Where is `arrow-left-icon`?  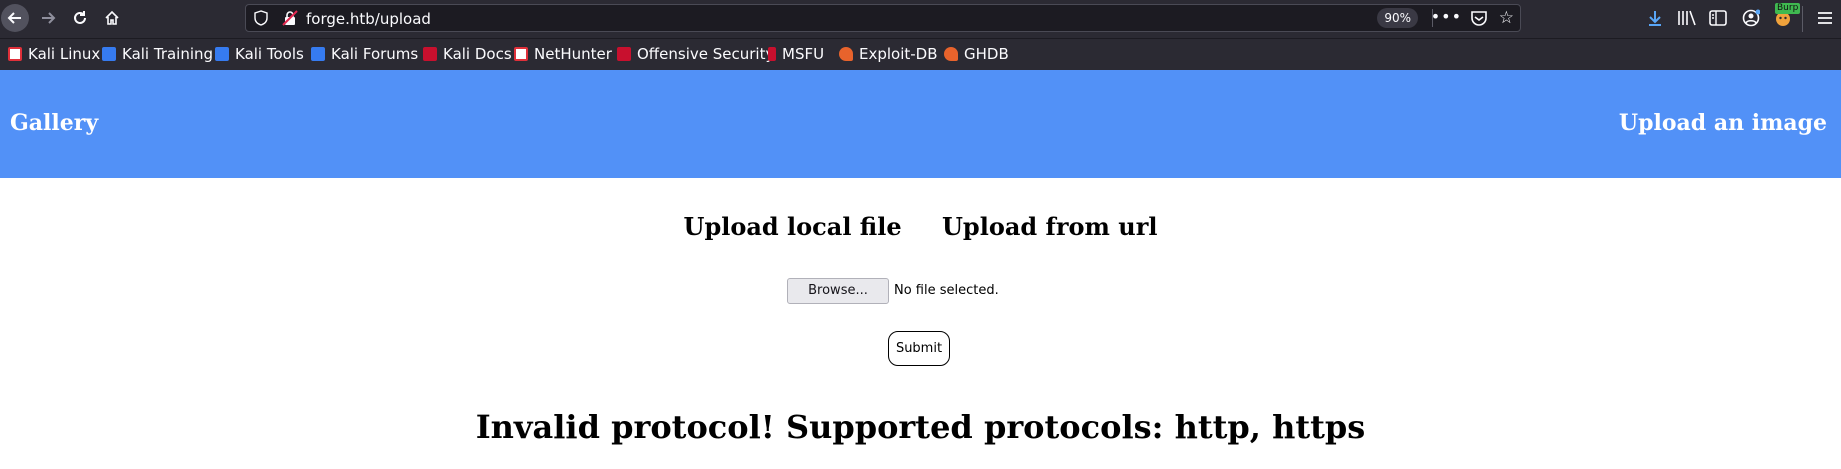 arrow-left-icon is located at coordinates (14, 18).